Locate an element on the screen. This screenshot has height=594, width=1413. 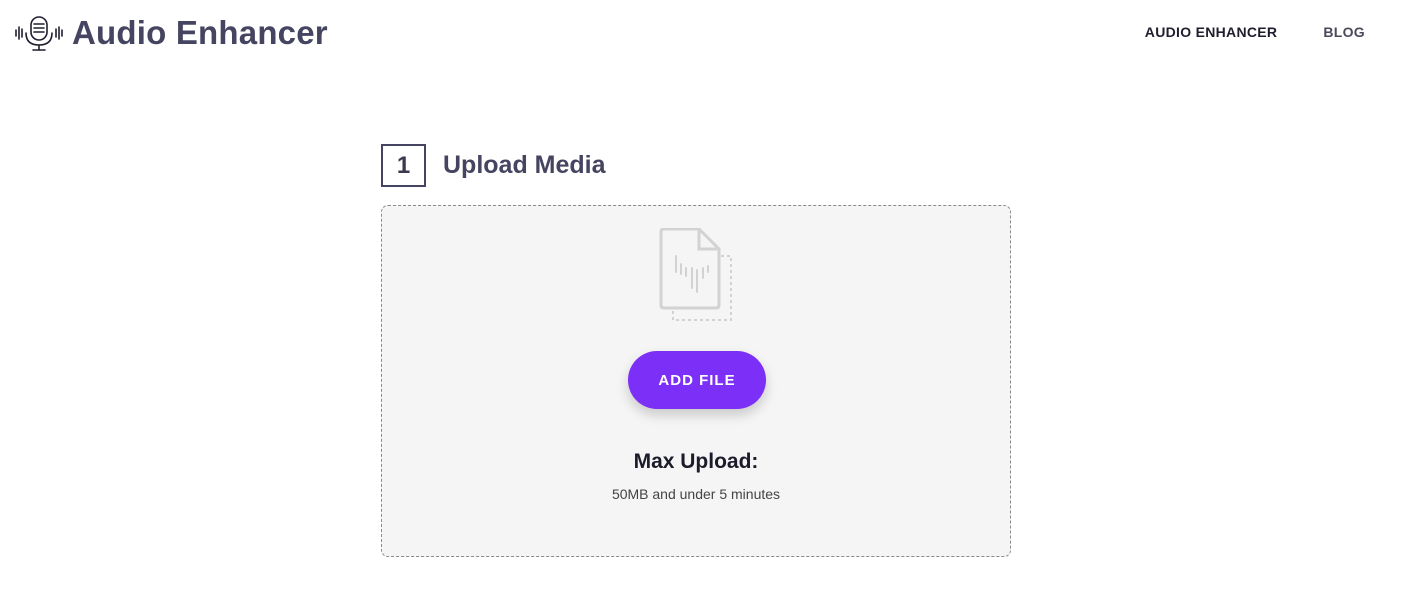
step-title: Upload Media is located at coordinates (524, 165).